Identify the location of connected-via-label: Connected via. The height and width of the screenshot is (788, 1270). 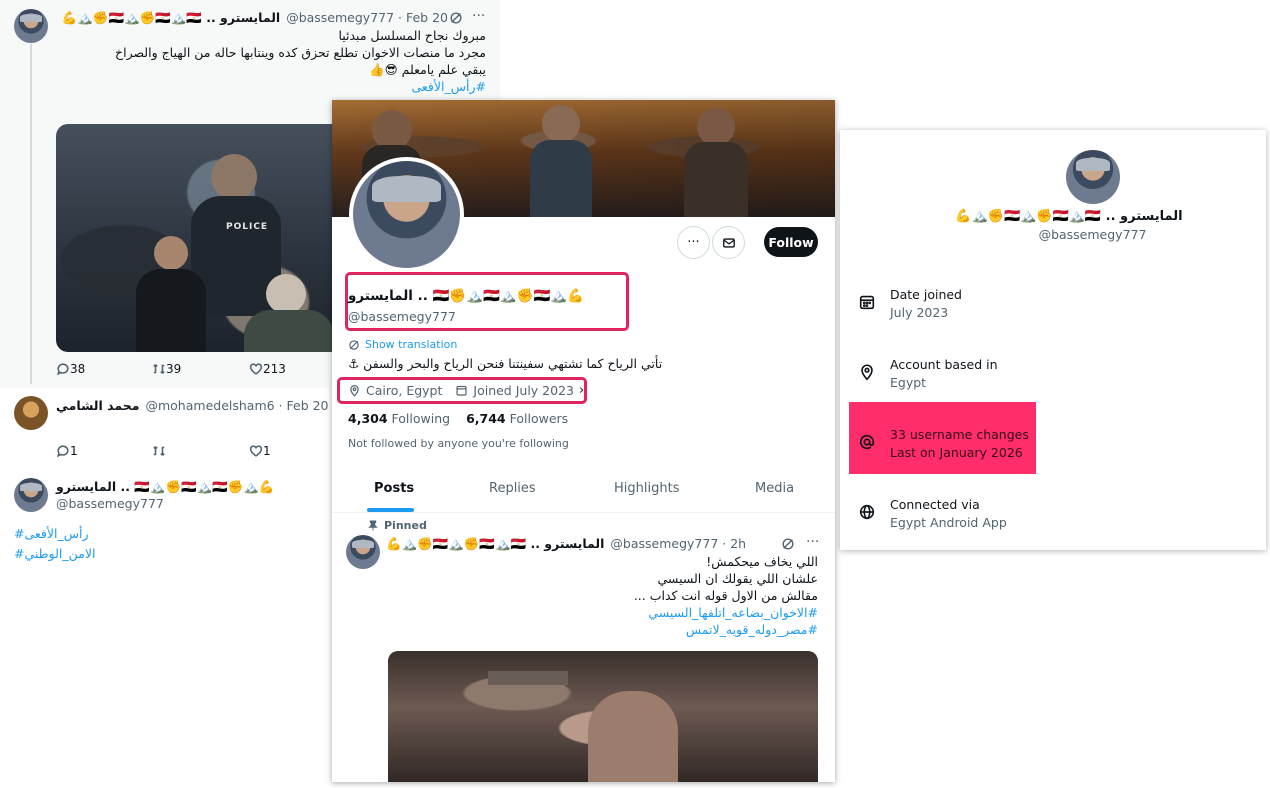
(935, 504).